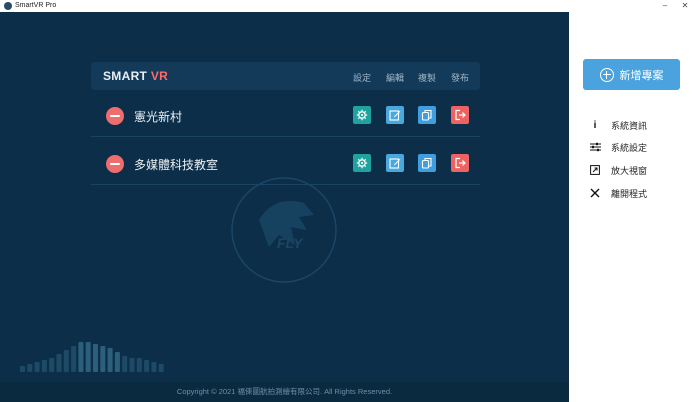 The height and width of the screenshot is (402, 694). What do you see at coordinates (285, 116) in the screenshot?
I see `project-row: 憲光新村` at bounding box center [285, 116].